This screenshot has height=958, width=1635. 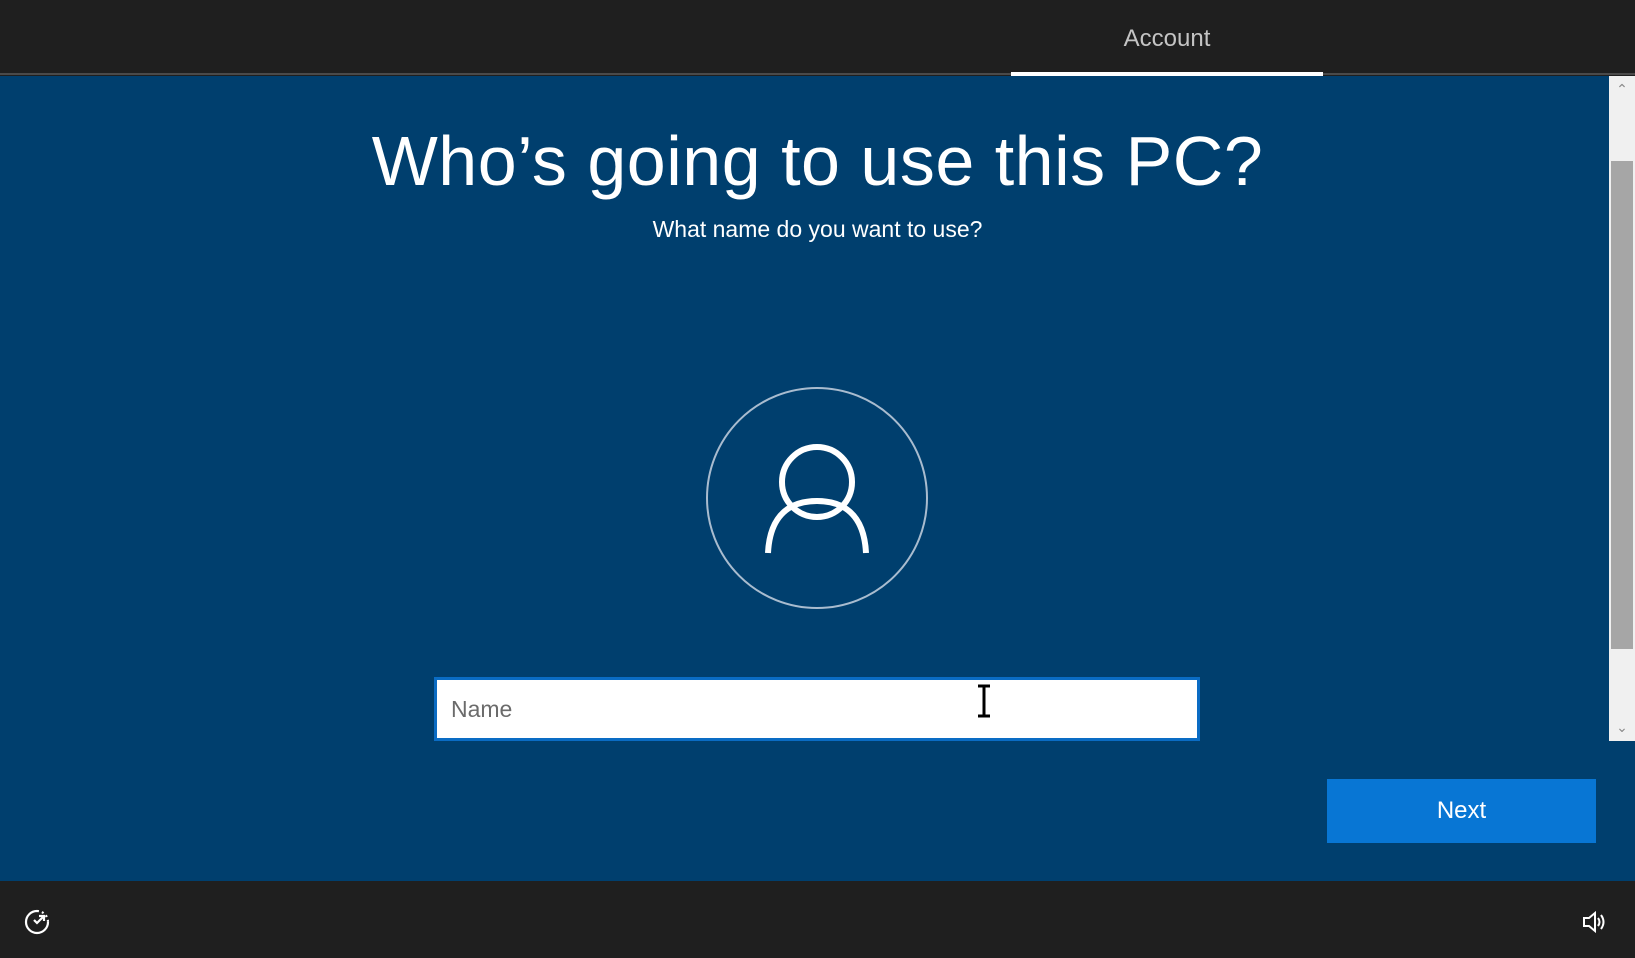 What do you see at coordinates (817, 229) in the screenshot?
I see `page-subtitle: What name do you want to use?` at bounding box center [817, 229].